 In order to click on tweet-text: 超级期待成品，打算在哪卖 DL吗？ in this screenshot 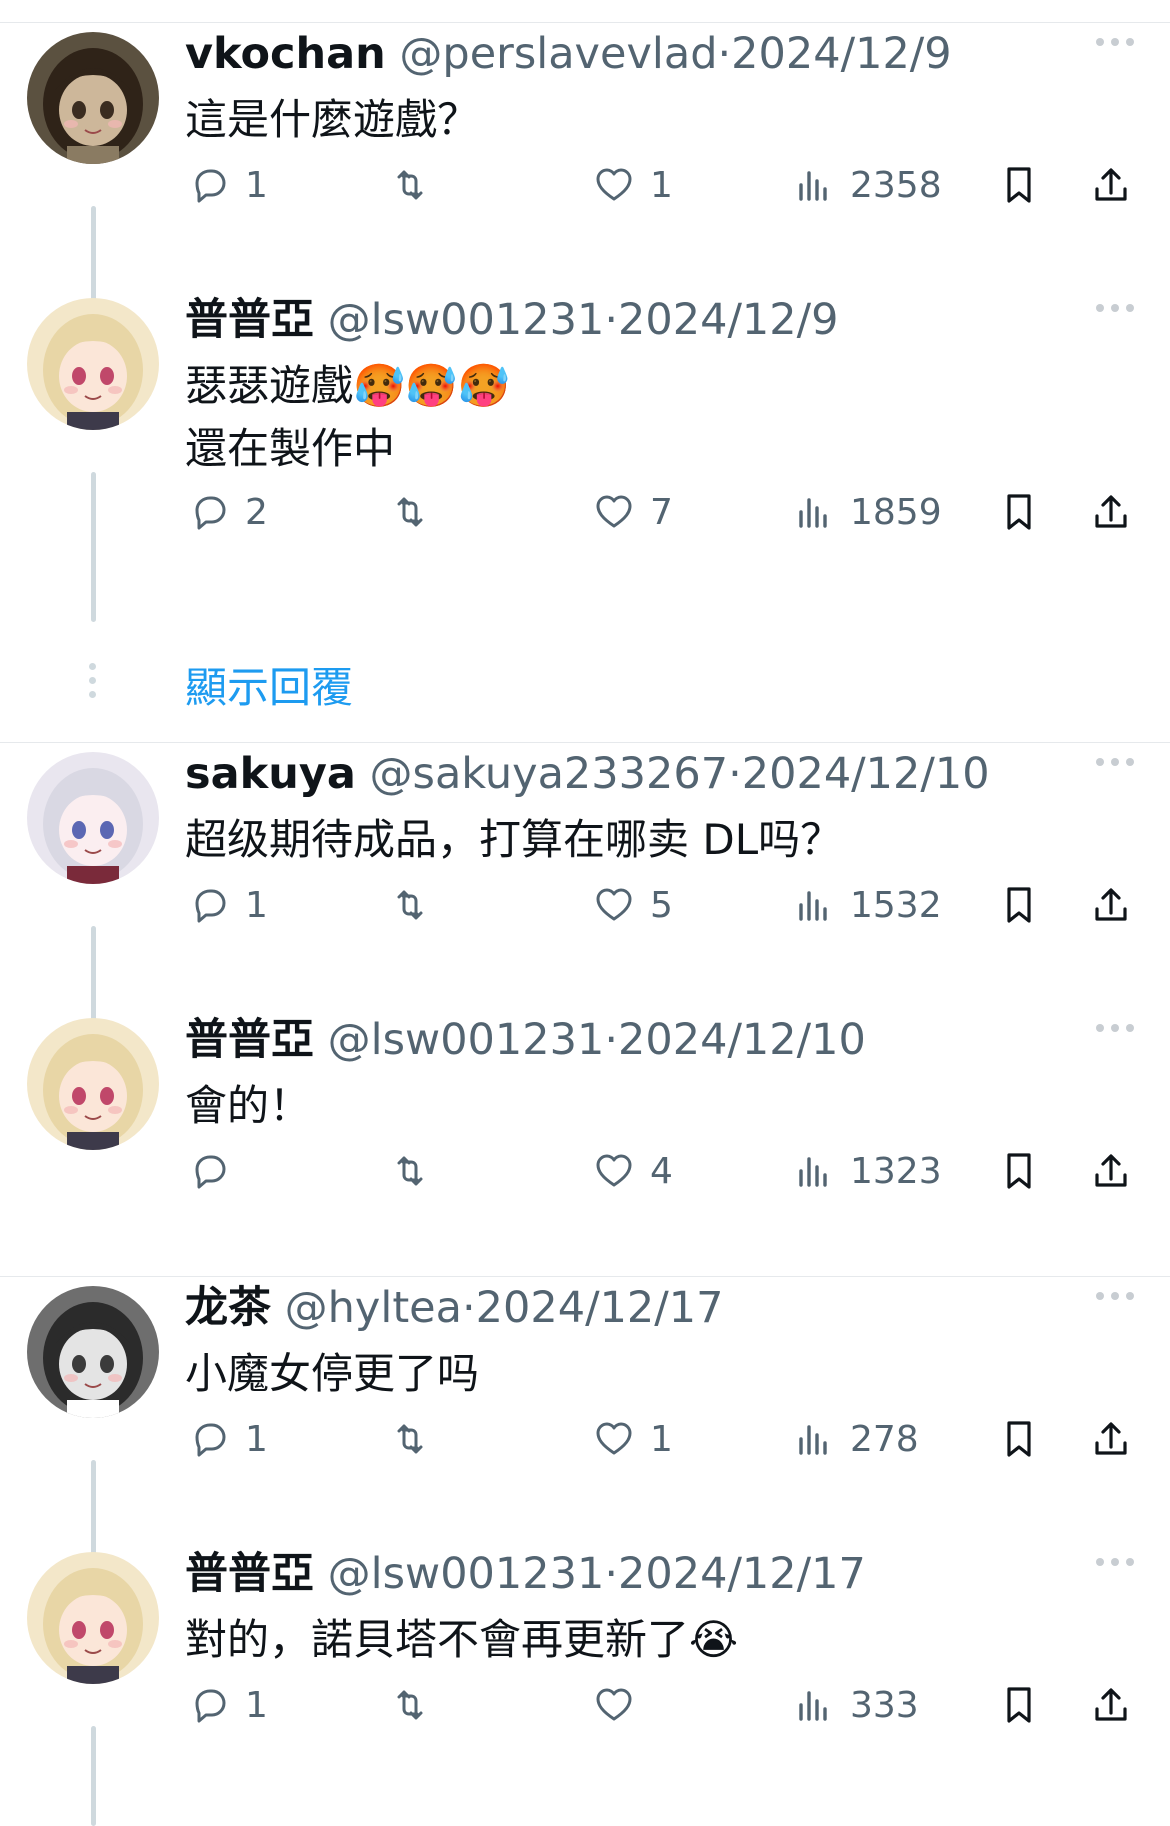, I will do `click(514, 839)`.